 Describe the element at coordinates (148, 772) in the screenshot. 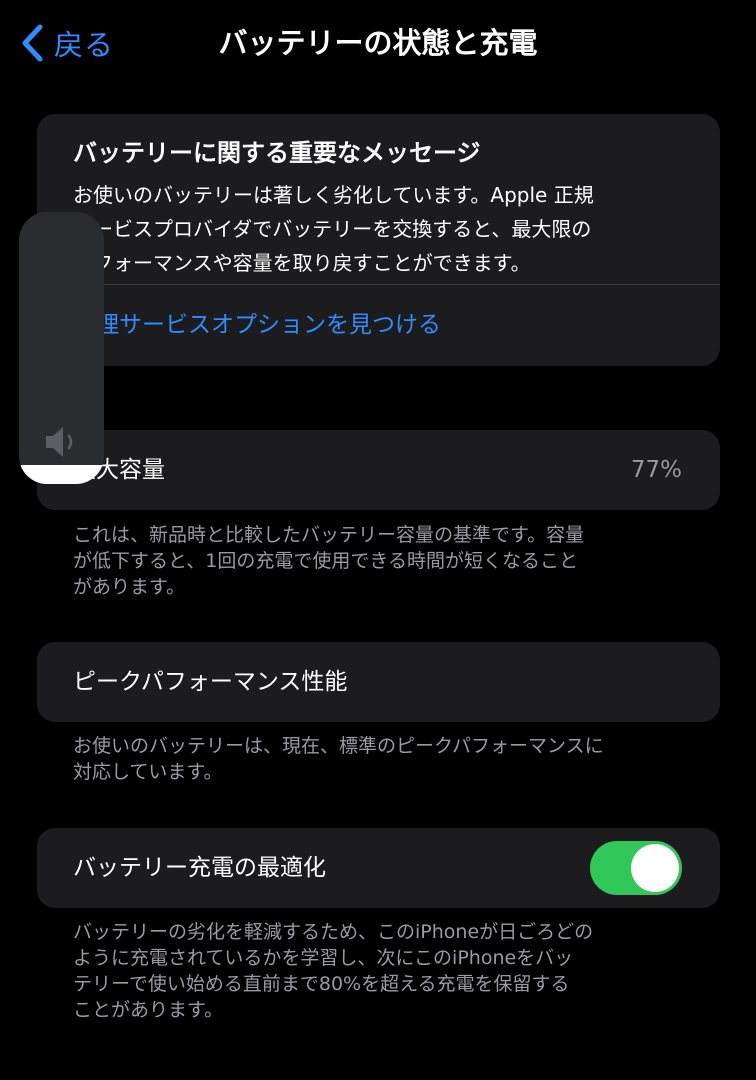

I see `footnote-line: 対応しています。` at that location.